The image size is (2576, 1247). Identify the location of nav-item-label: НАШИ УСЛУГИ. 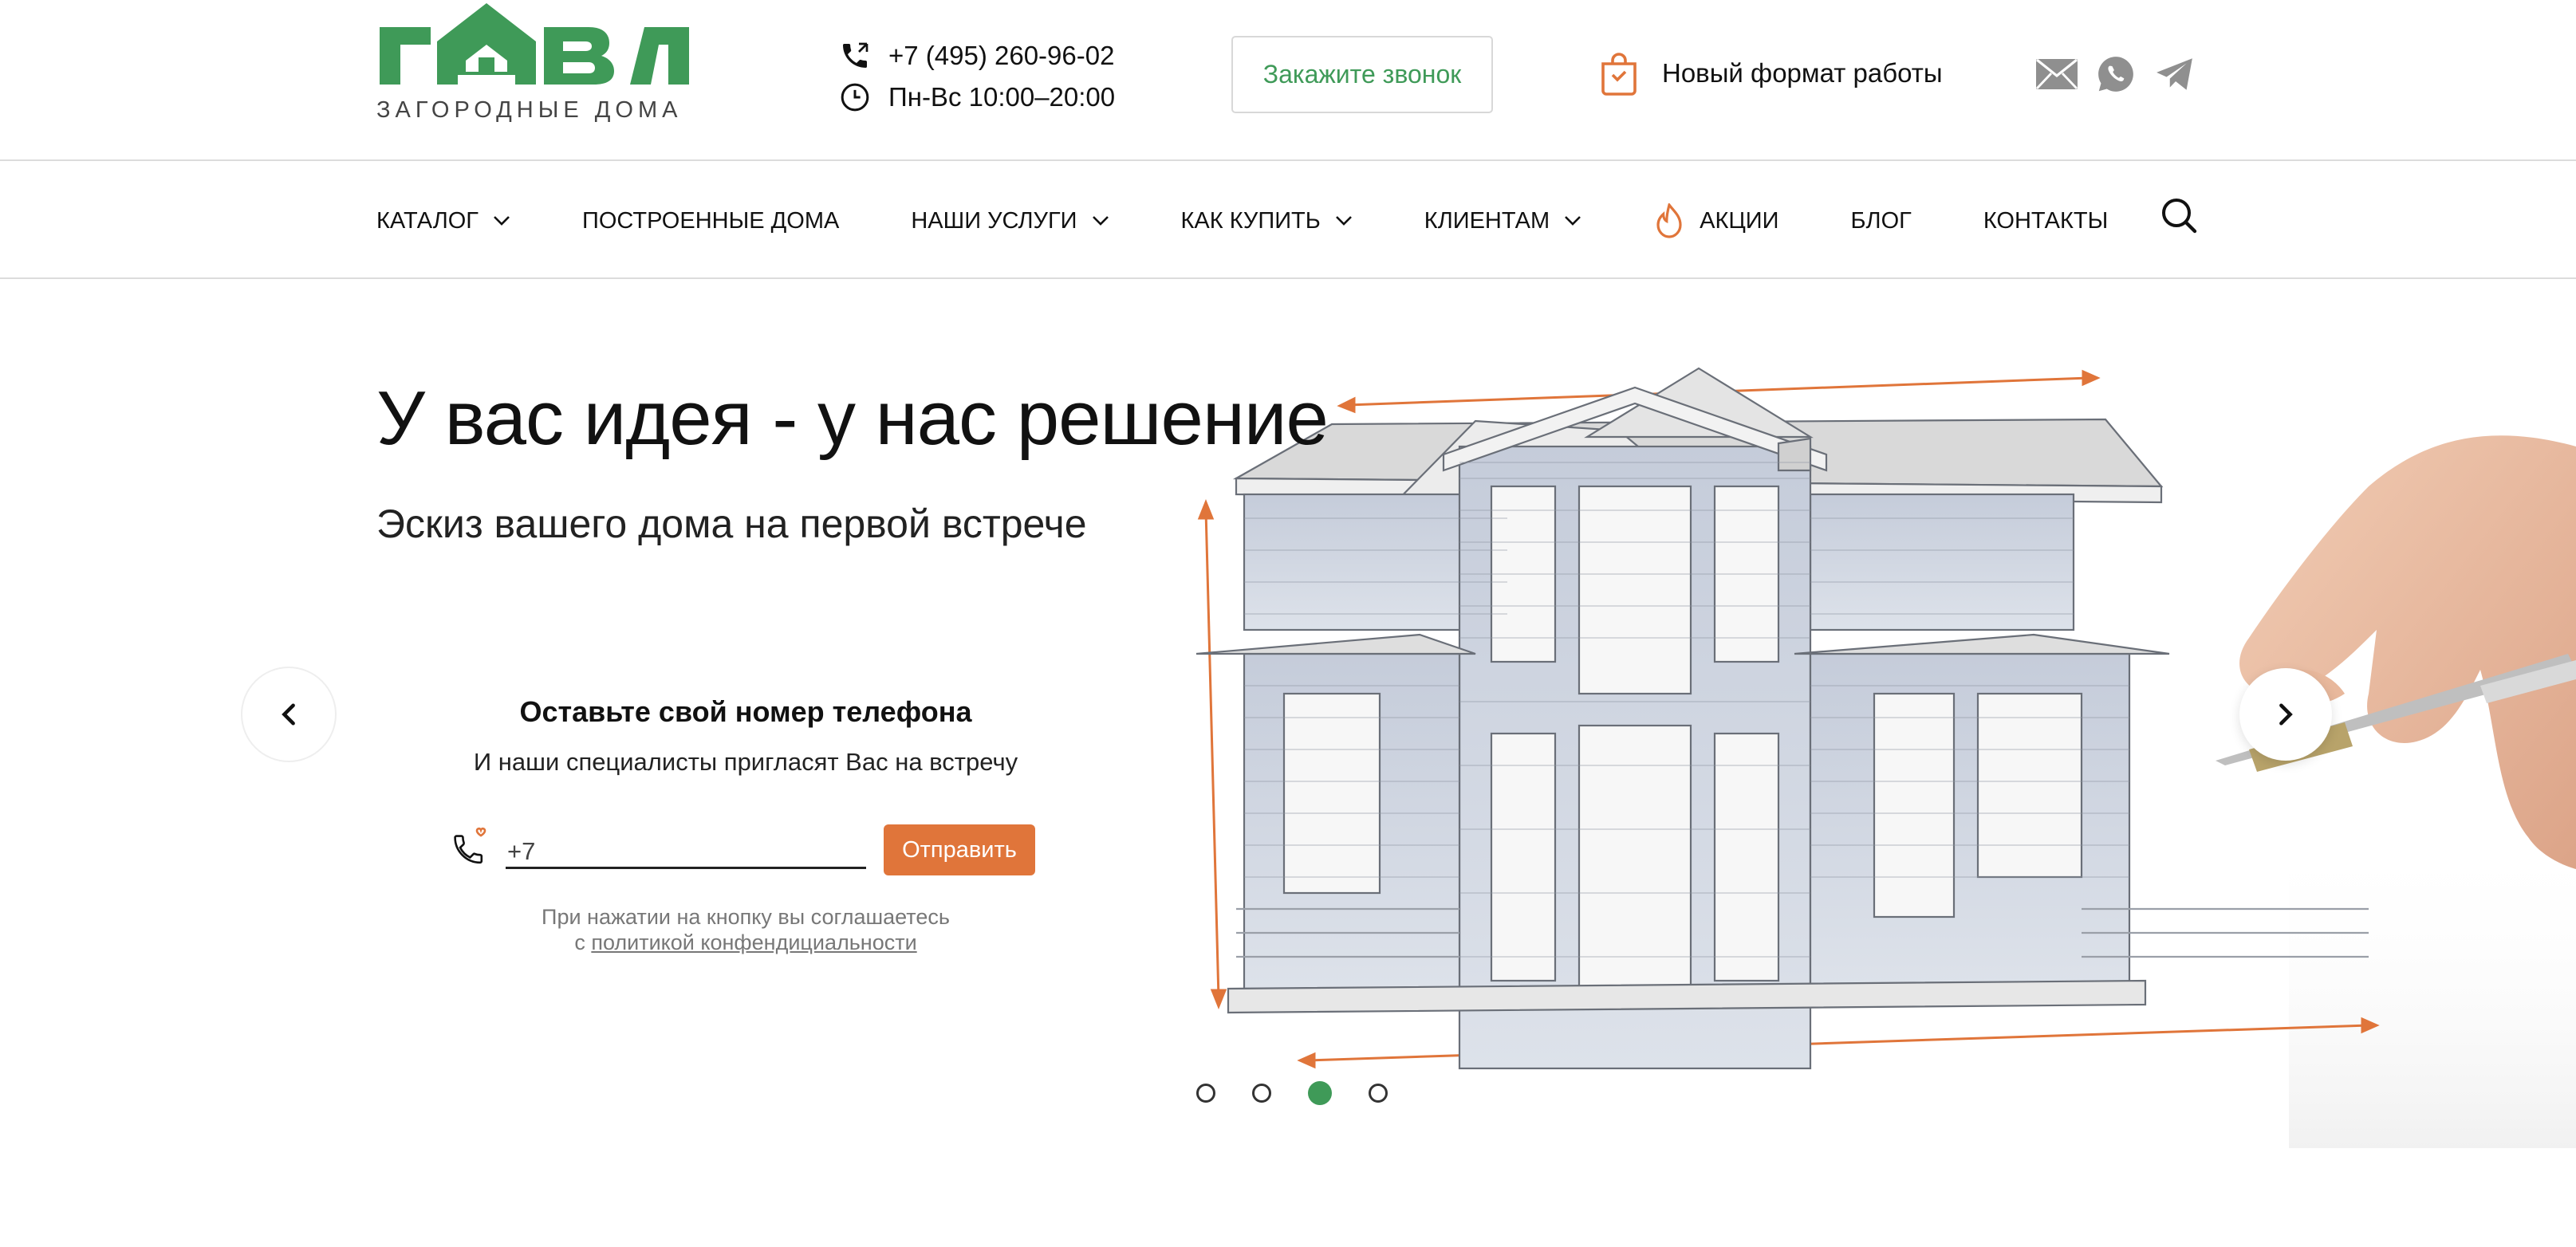
(994, 220).